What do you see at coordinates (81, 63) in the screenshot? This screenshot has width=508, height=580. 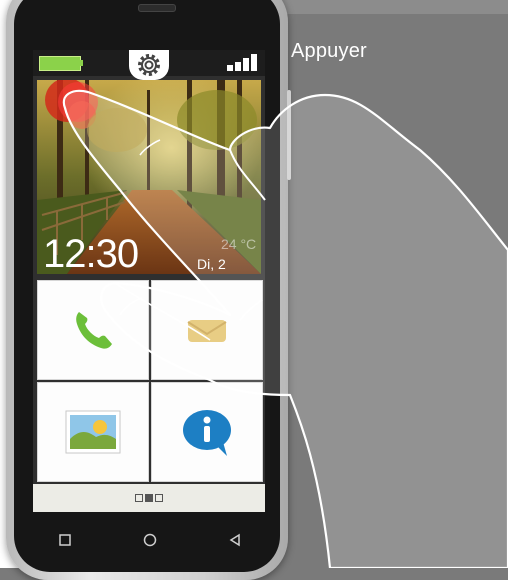 I see `battery-tip` at bounding box center [81, 63].